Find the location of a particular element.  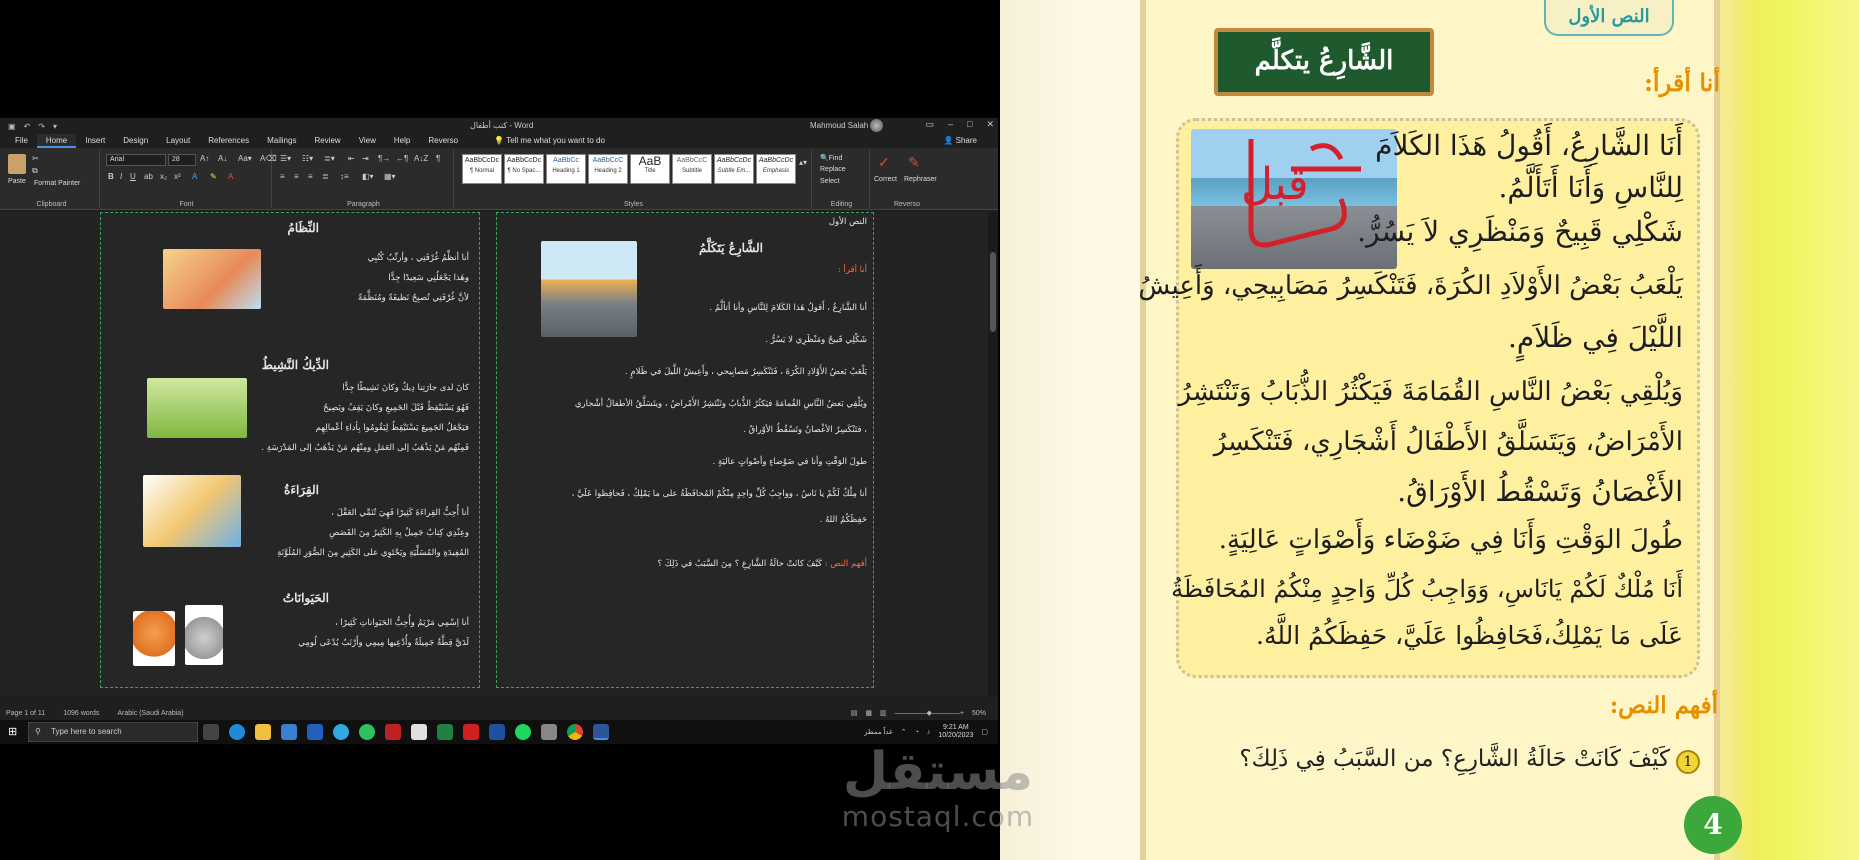

tab-reverso: Reverso is located at coordinates (443, 141).